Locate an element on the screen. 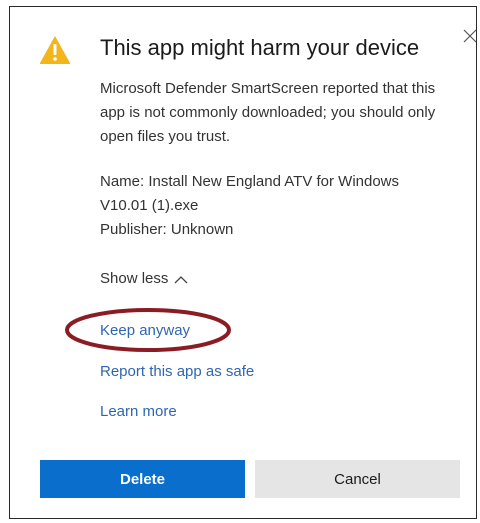  delete-button: Delete is located at coordinates (142, 479).